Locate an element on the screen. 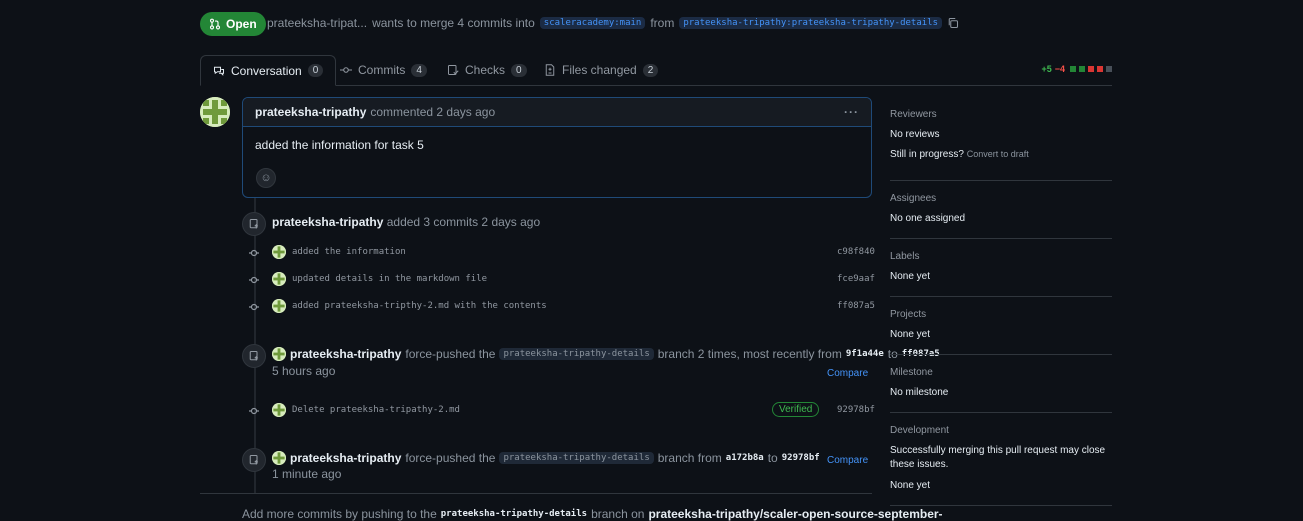 This screenshot has width=1303, height=521. smiley-icon: ☺ is located at coordinates (266, 178).